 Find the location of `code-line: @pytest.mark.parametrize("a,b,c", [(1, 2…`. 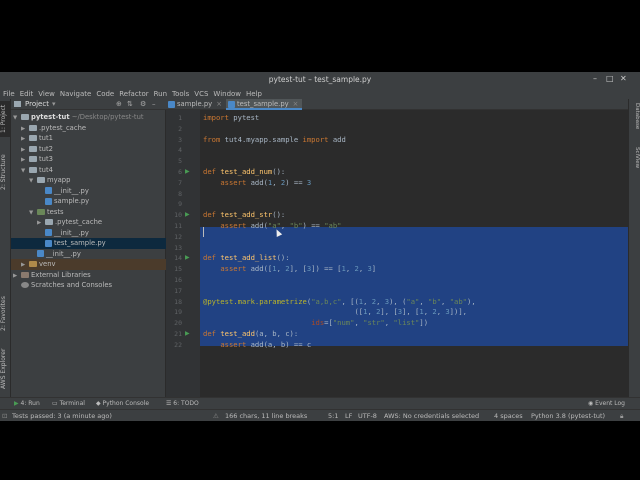

code-line: @pytest.mark.parametrize("a,b,c", [(1, 2… is located at coordinates (339, 301).